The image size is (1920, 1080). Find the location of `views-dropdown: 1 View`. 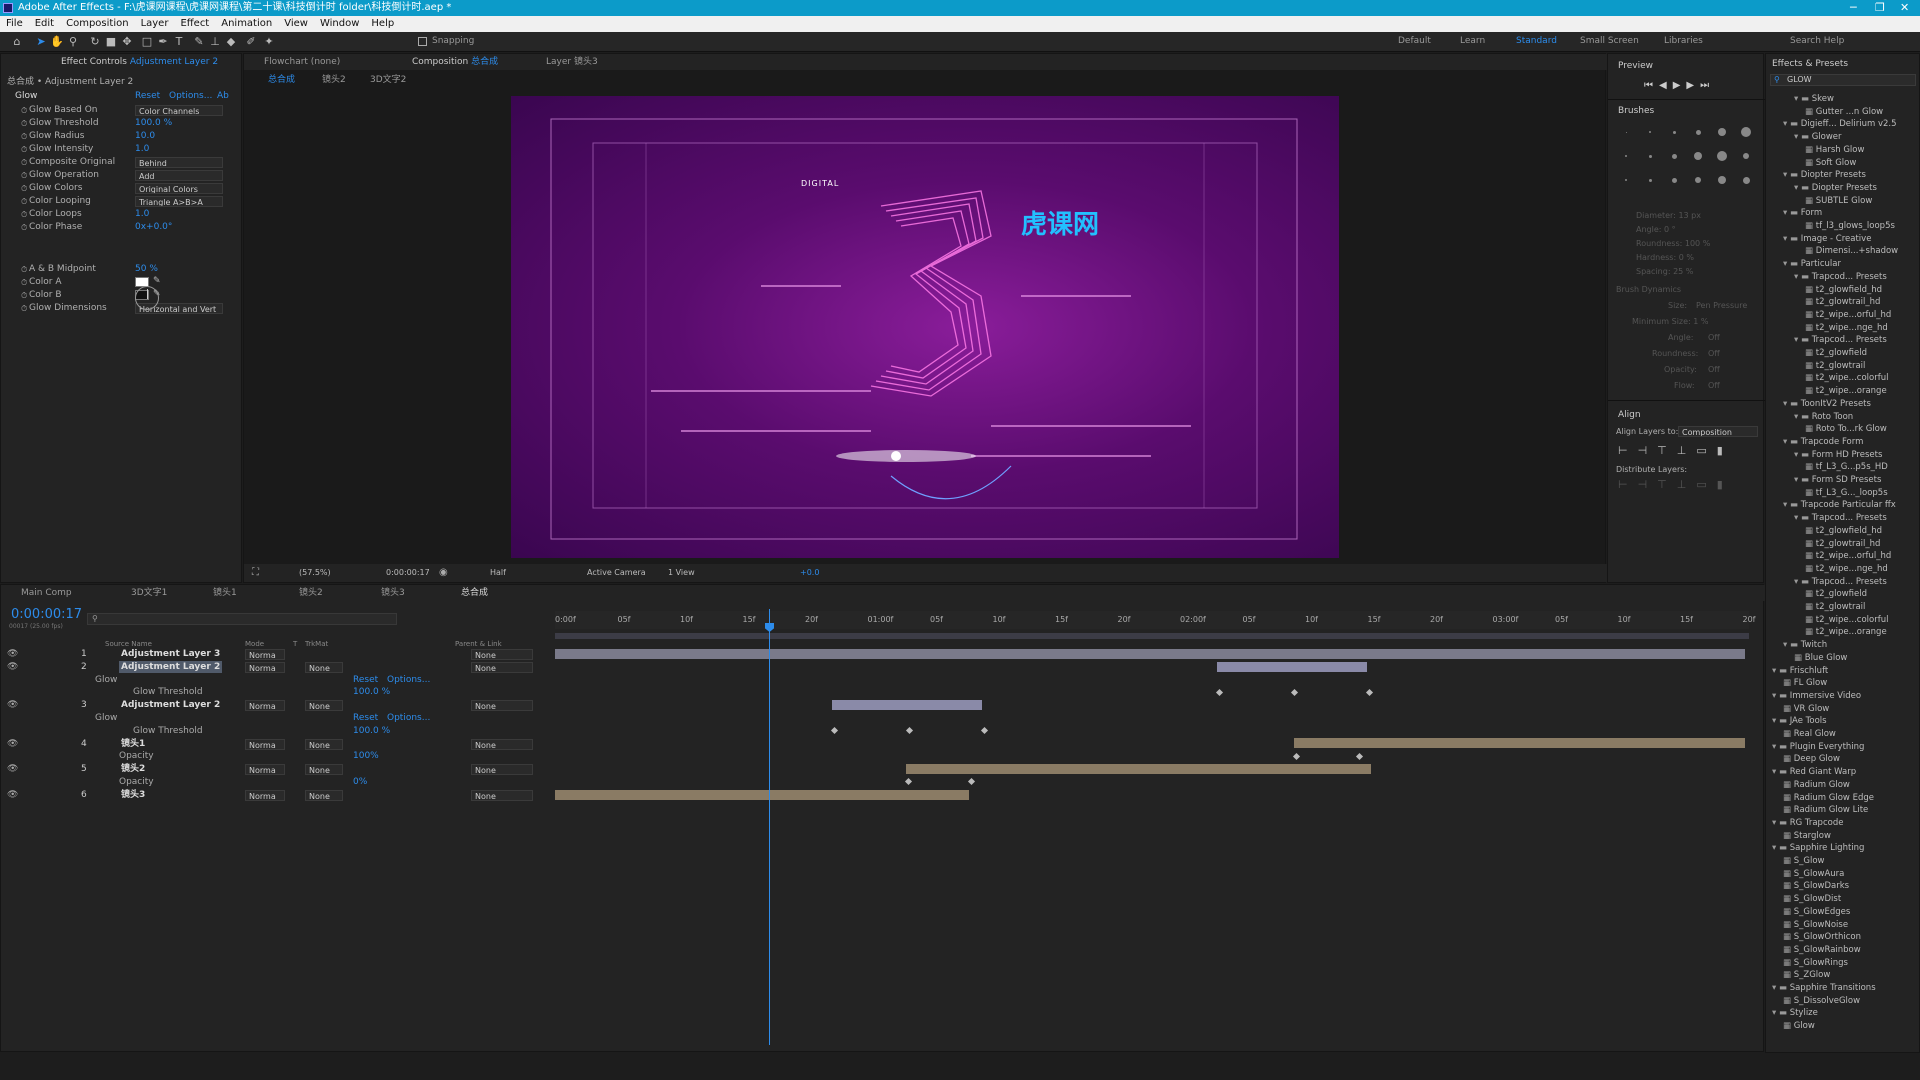

views-dropdown: 1 View is located at coordinates (681, 572).